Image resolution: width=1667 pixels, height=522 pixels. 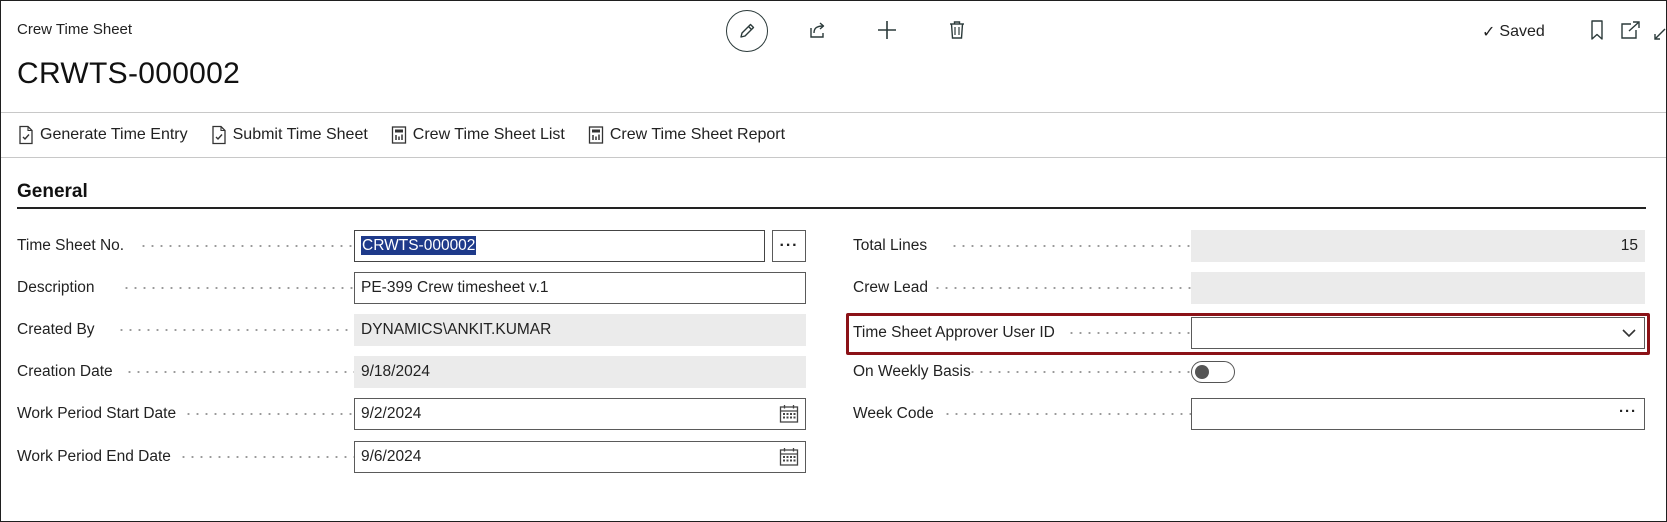 What do you see at coordinates (114, 134) in the screenshot?
I see `action-label: Generate Time Entry` at bounding box center [114, 134].